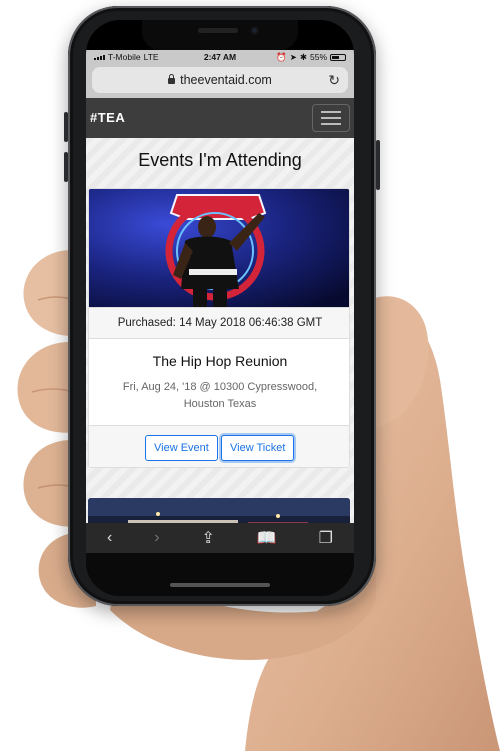 Image resolution: width=500 pixels, height=751 pixels. What do you see at coordinates (107, 117) in the screenshot?
I see `brand-logo: #TEA` at bounding box center [107, 117].